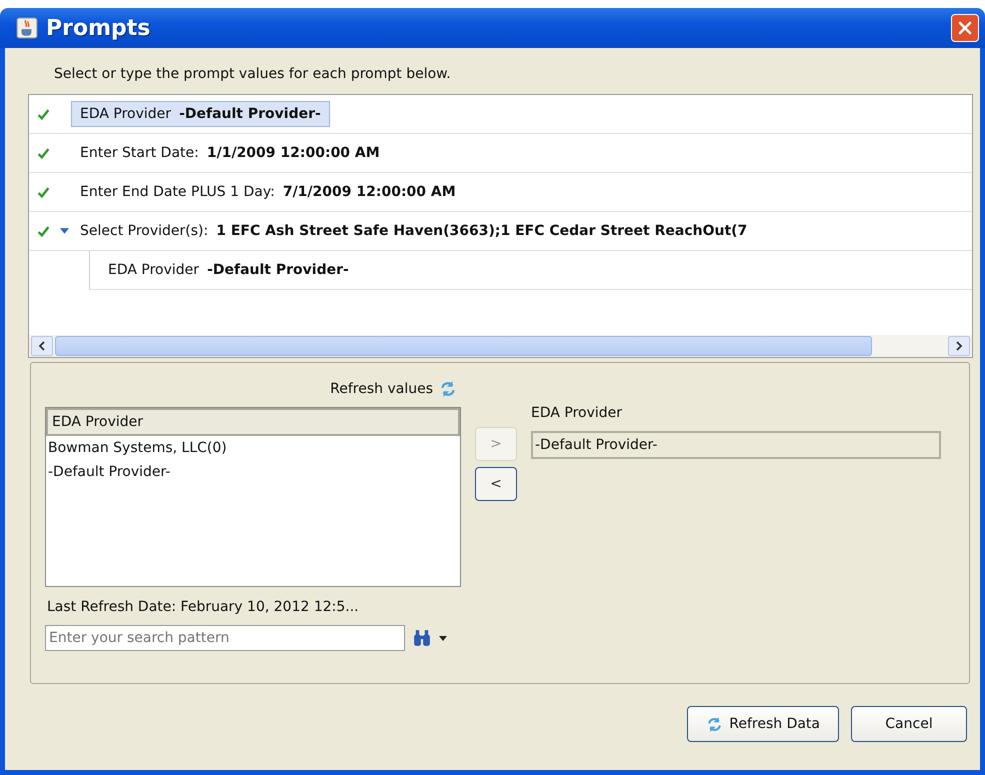 This screenshot has height=775, width=985. I want to click on prompt-item: Select Provider(s): 1 EFC Ash Street Safe Haven(3663);1 EFC Cedar Street ReachOut(7, so click(413, 231).